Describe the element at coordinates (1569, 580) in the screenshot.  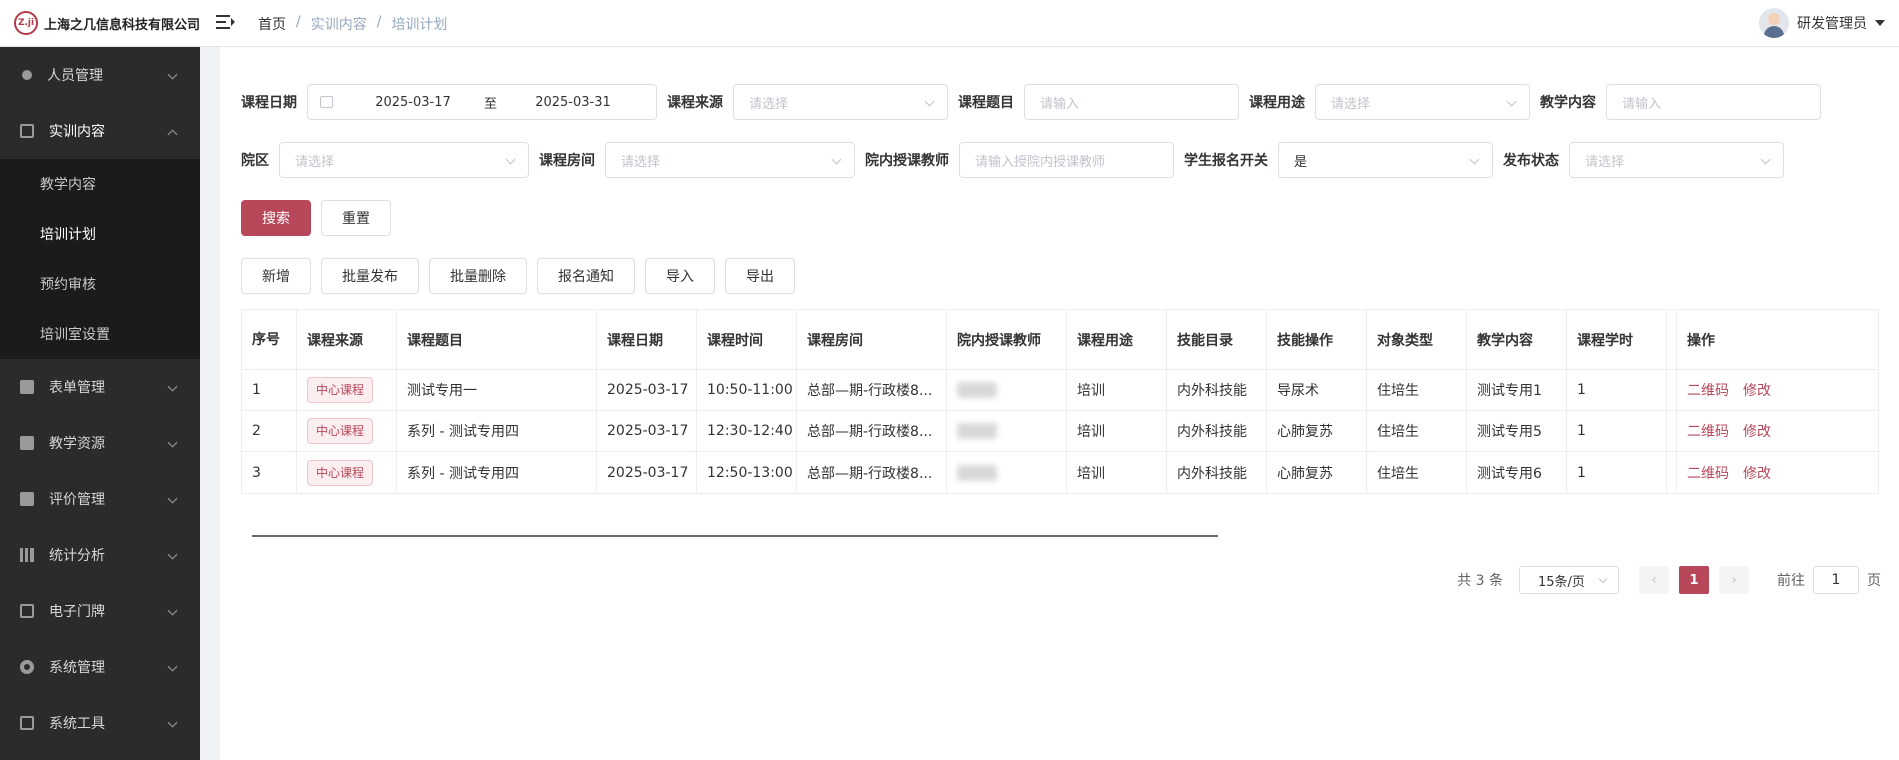
I see `page-size-select: 15条/页` at that location.